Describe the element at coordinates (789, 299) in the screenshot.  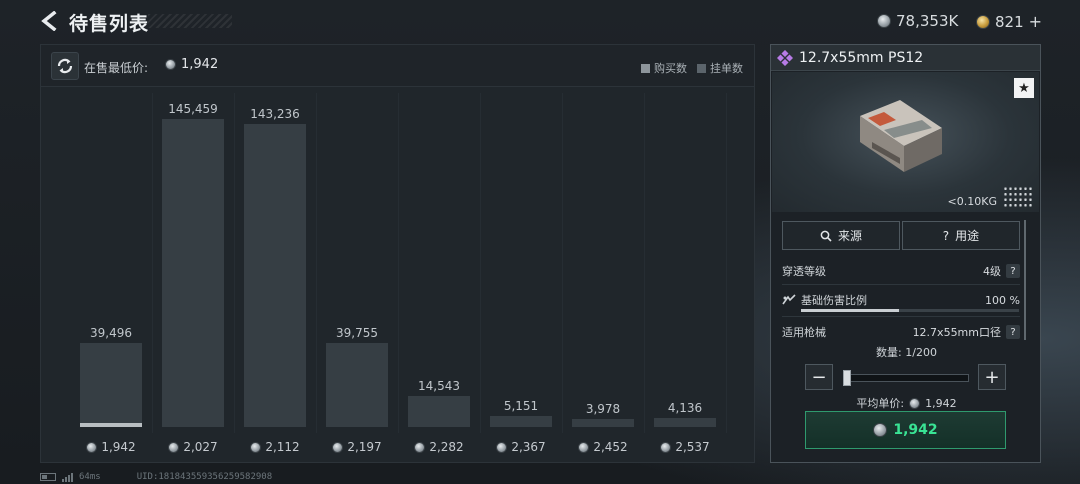
I see `damage-icon` at that location.